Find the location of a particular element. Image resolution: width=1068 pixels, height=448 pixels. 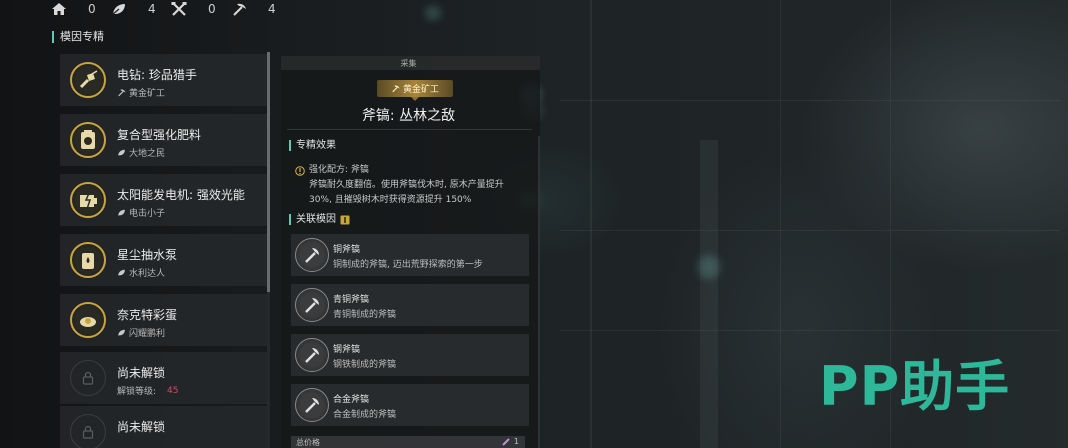

effect-heading-label: 专精效果 is located at coordinates (316, 145).